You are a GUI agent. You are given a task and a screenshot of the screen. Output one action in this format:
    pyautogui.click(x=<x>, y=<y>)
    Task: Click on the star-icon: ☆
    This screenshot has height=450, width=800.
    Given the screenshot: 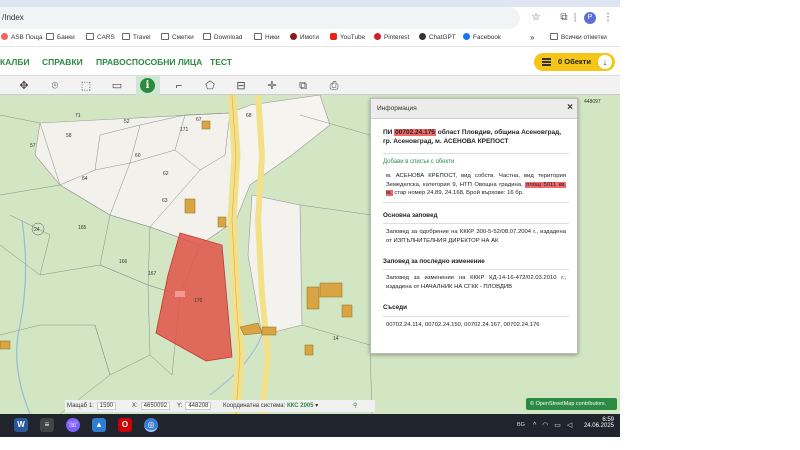 What is the action you would take?
    pyautogui.click(x=536, y=18)
    